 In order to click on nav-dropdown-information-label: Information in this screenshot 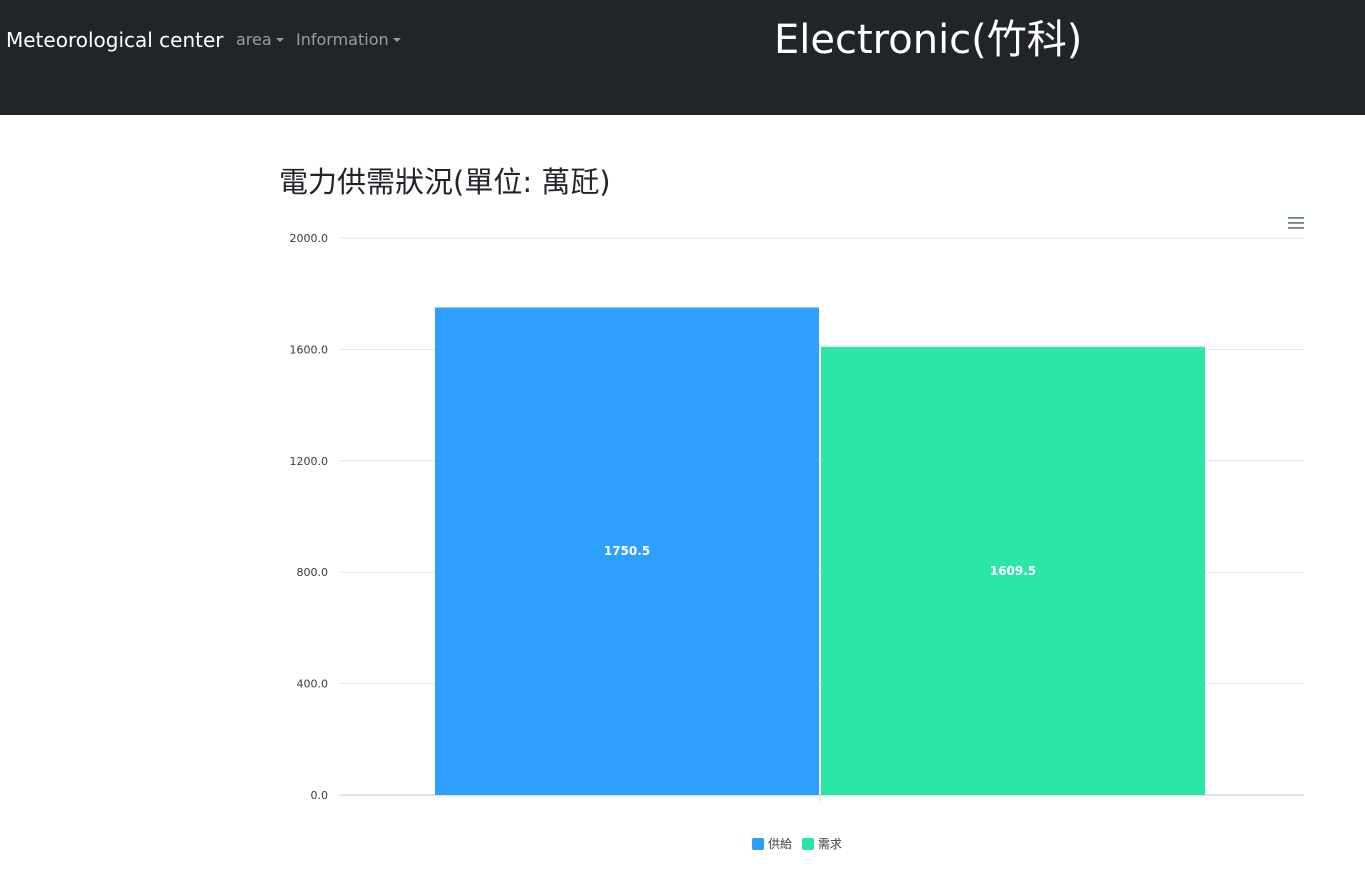, I will do `click(342, 39)`.